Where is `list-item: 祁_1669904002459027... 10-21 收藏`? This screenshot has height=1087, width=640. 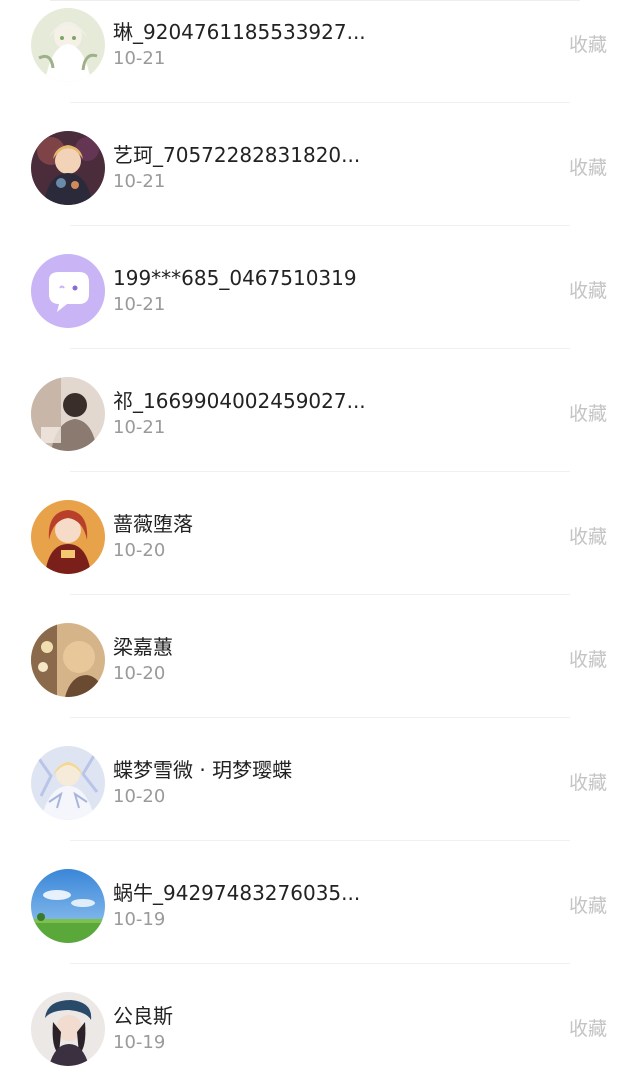 list-item: 祁_1669904002459027... 10-21 收藏 is located at coordinates (320, 410).